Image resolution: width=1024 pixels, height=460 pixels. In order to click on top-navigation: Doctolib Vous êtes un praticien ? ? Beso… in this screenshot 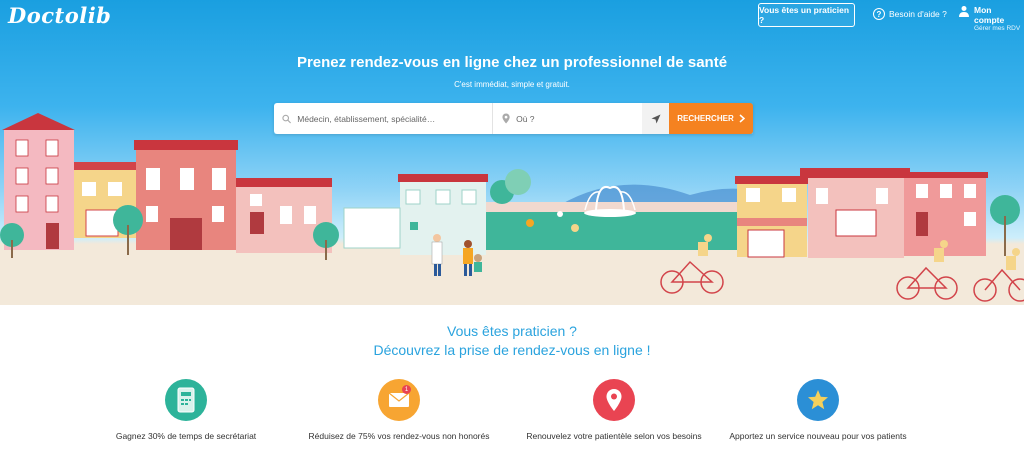, I will do `click(512, 16)`.